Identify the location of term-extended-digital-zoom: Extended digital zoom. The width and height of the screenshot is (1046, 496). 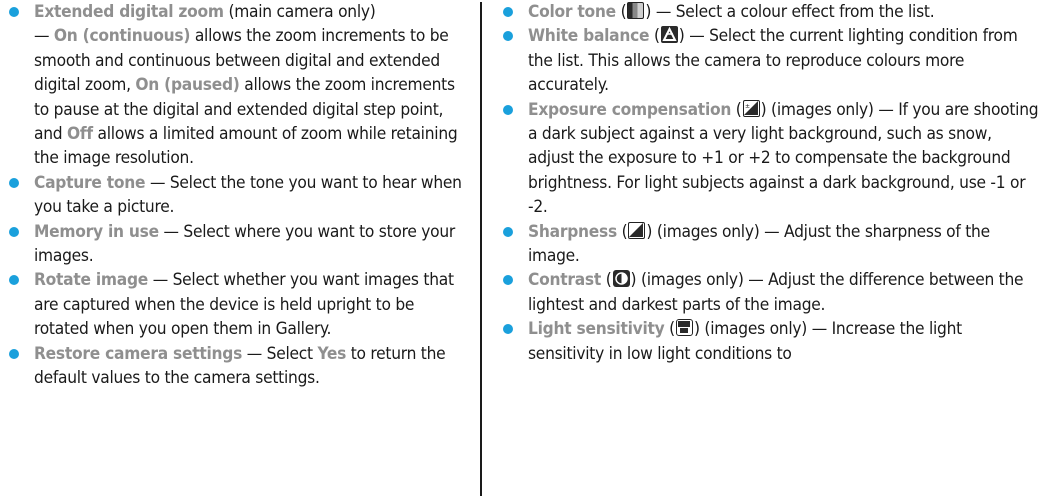
(129, 12).